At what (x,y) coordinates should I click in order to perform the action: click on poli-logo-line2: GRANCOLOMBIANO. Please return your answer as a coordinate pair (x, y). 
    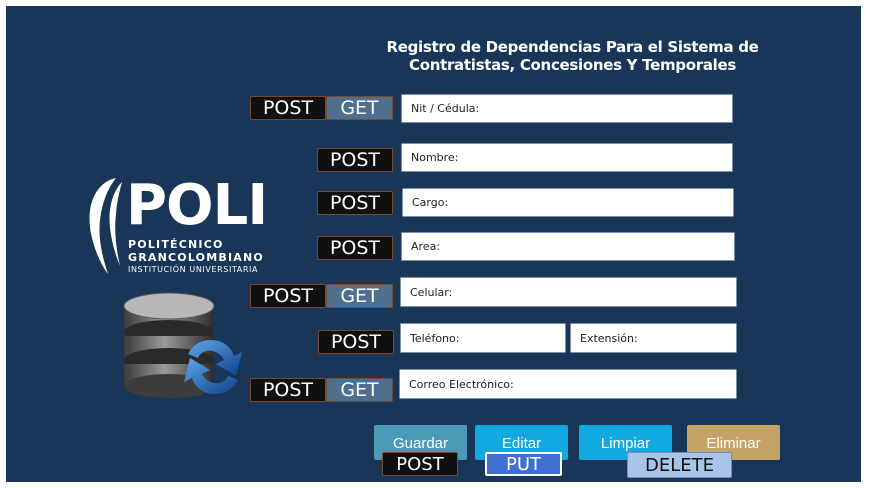
    Looking at the image, I should click on (196, 257).